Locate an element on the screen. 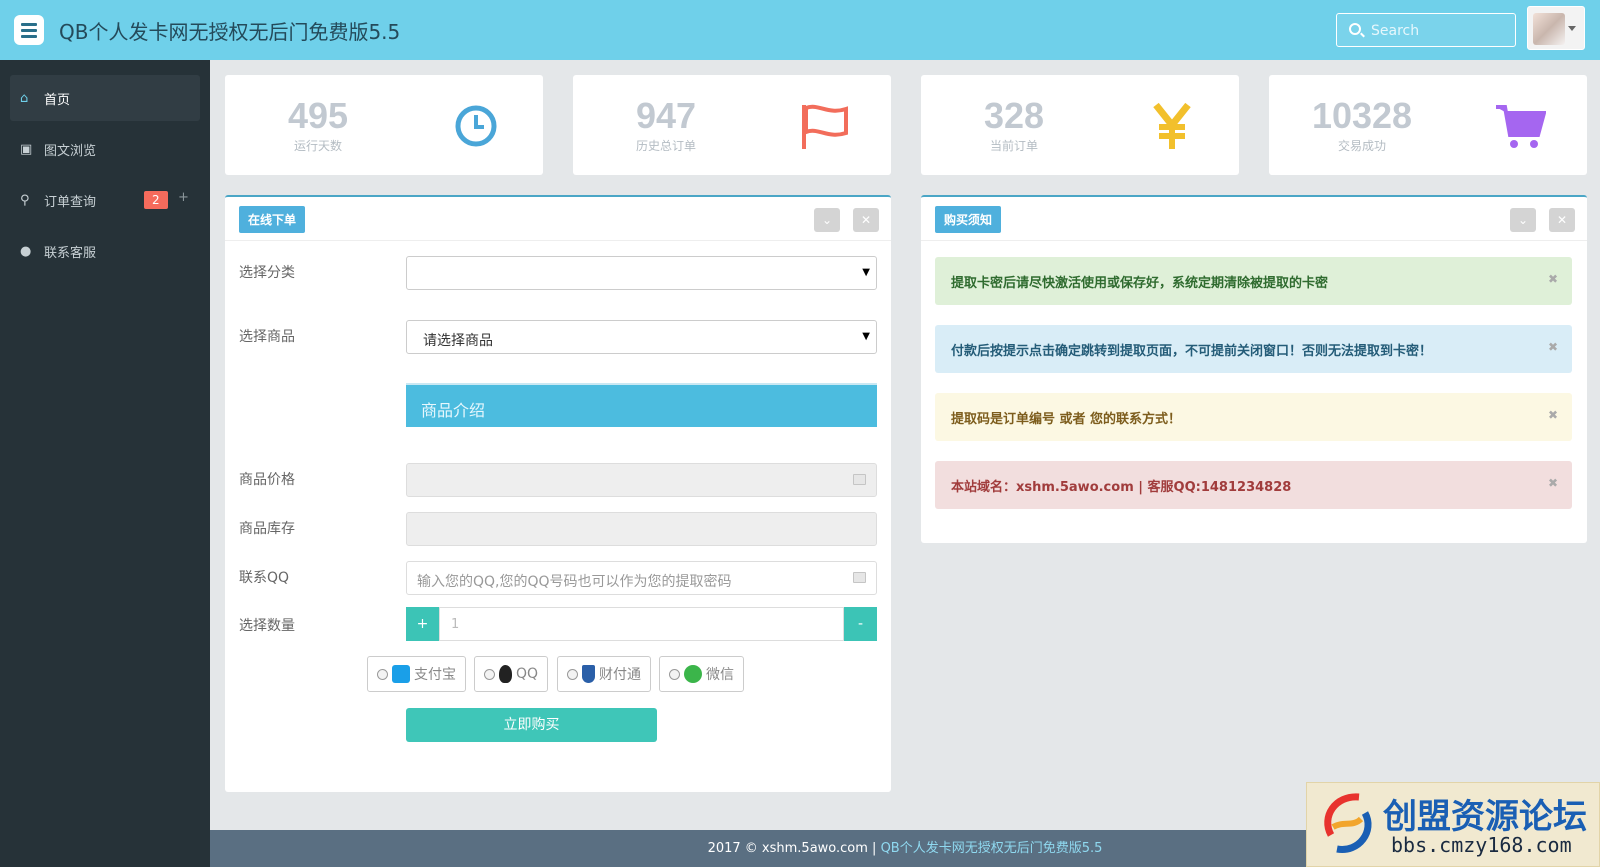 The width and height of the screenshot is (1600, 867). search-box is located at coordinates (1426, 30).